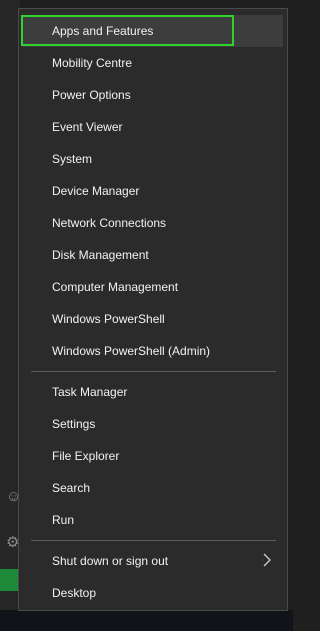 The image size is (320, 631). Describe the element at coordinates (153, 95) in the screenshot. I see `menu-item-power-options: Power Options` at that location.